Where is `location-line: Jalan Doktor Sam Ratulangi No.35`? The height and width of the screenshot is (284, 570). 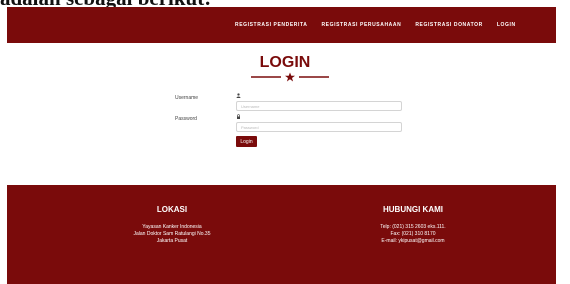
location-line: Jalan Doktor Sam Ratulangi No.35 is located at coordinates (172, 234).